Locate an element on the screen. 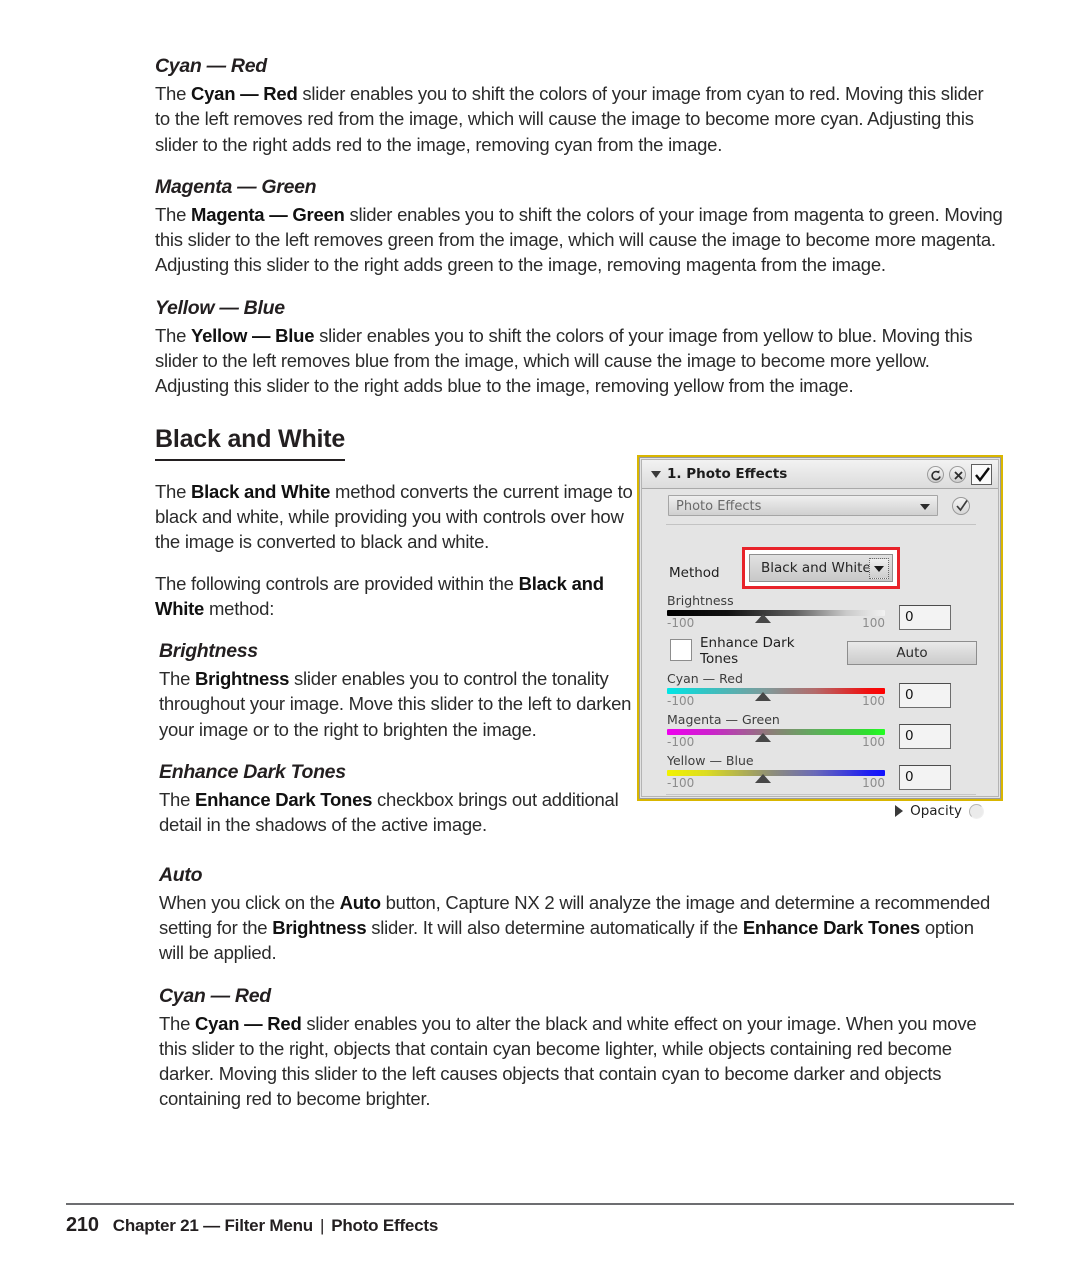 Image resolution: width=1080 pixels, height=1270 pixels. method-combo-dropdown-button is located at coordinates (879, 568).